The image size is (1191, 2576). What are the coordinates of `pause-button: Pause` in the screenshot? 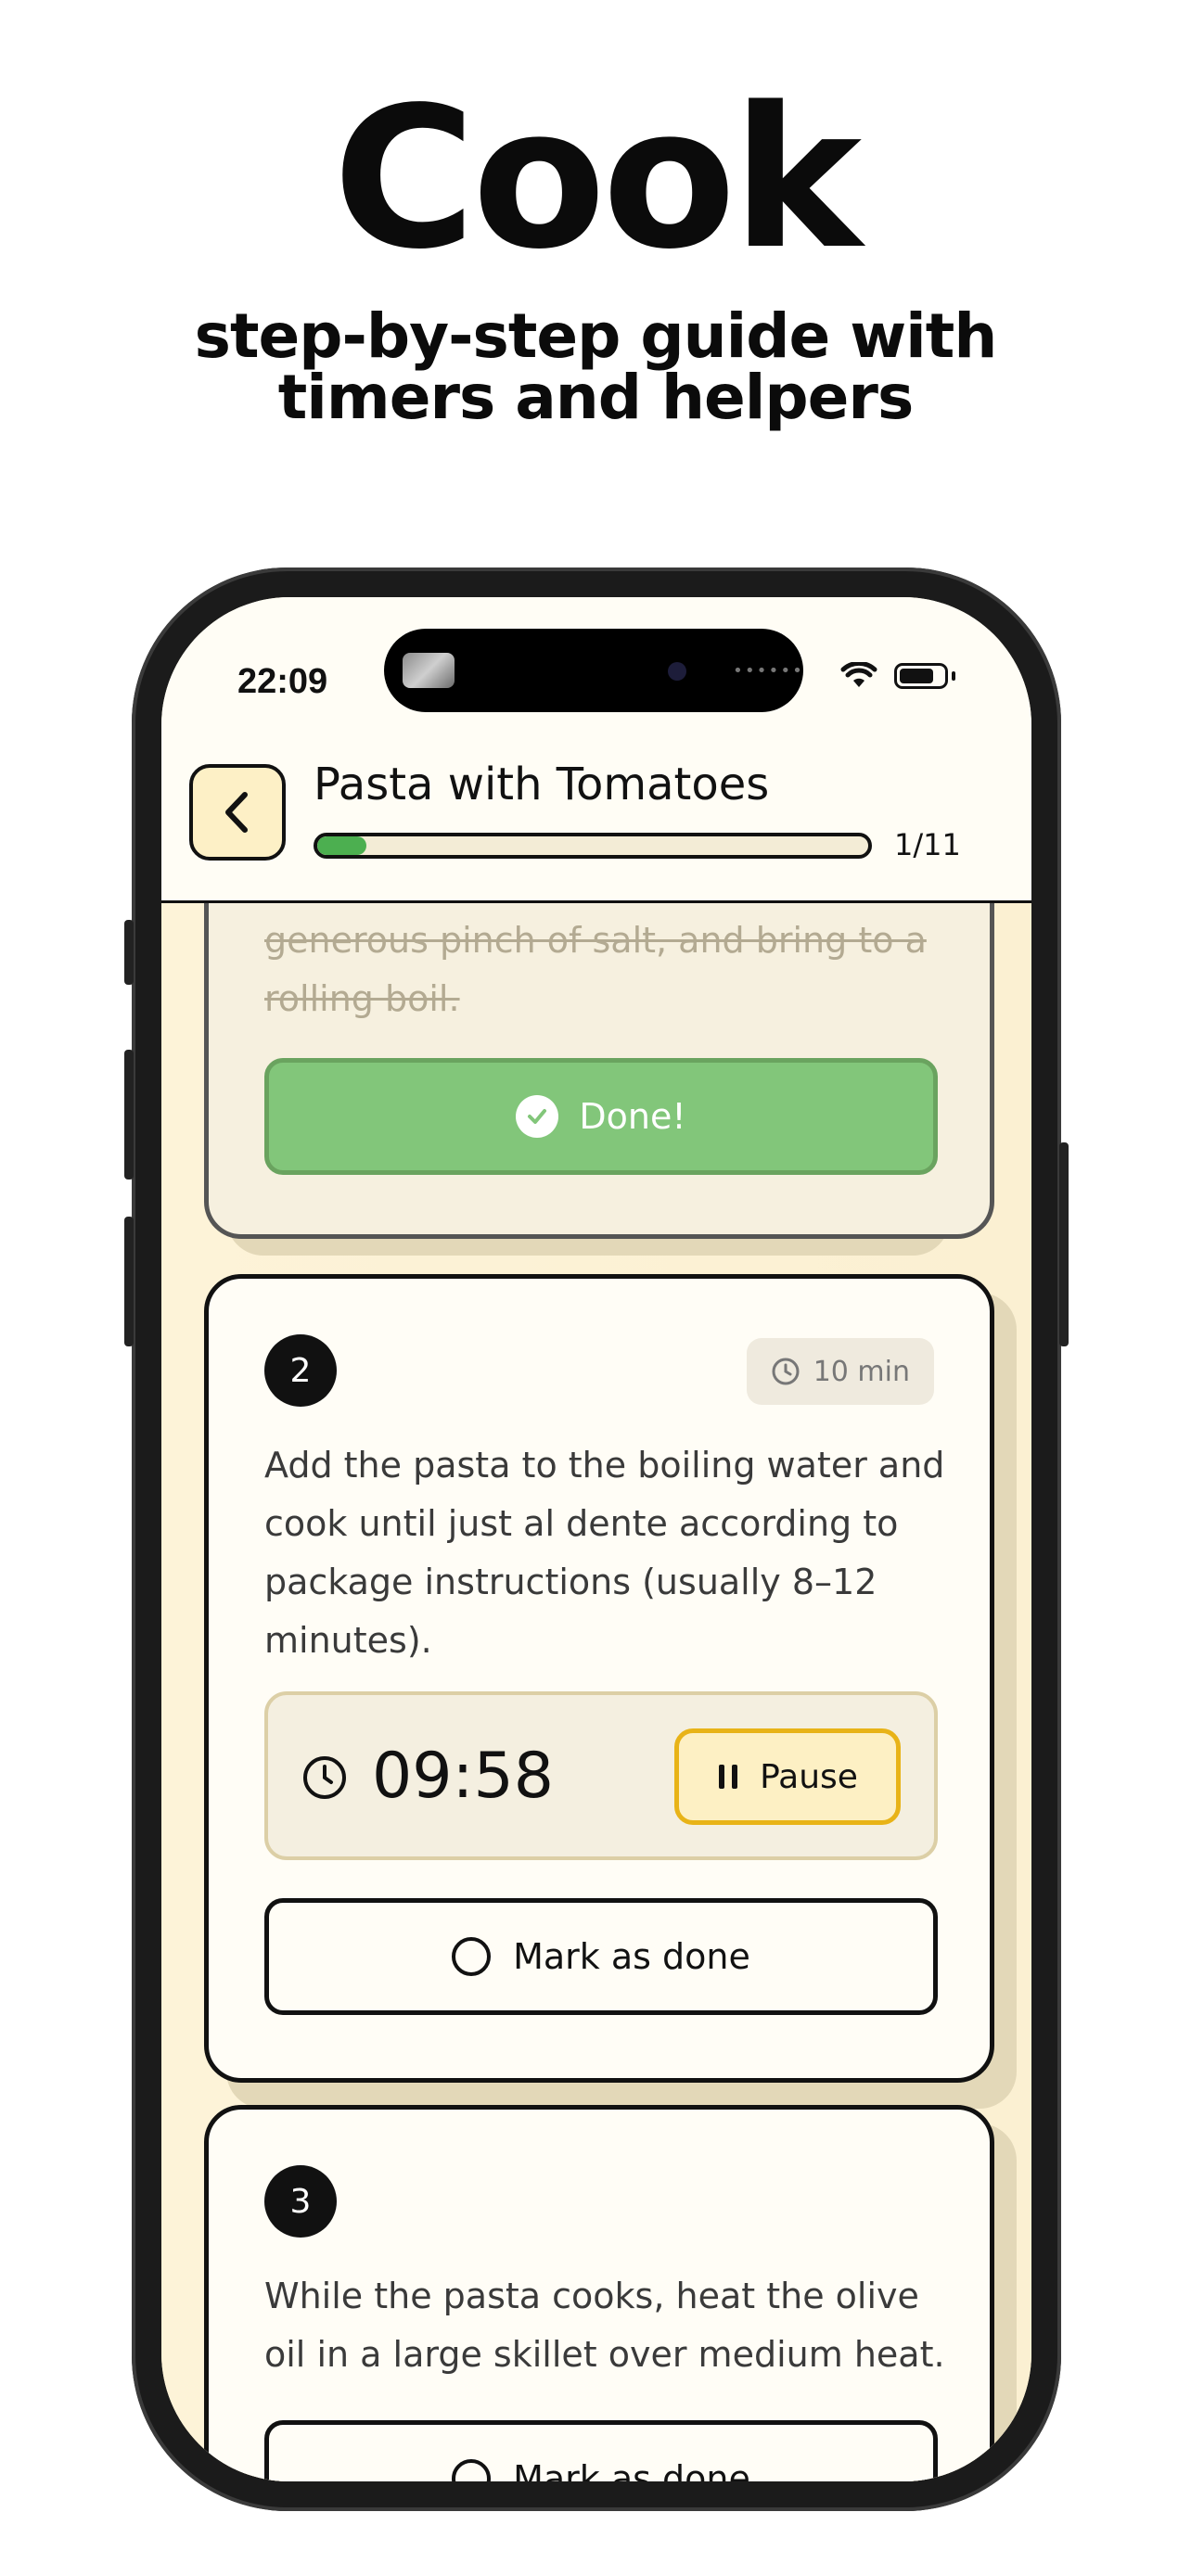 It's located at (788, 1776).